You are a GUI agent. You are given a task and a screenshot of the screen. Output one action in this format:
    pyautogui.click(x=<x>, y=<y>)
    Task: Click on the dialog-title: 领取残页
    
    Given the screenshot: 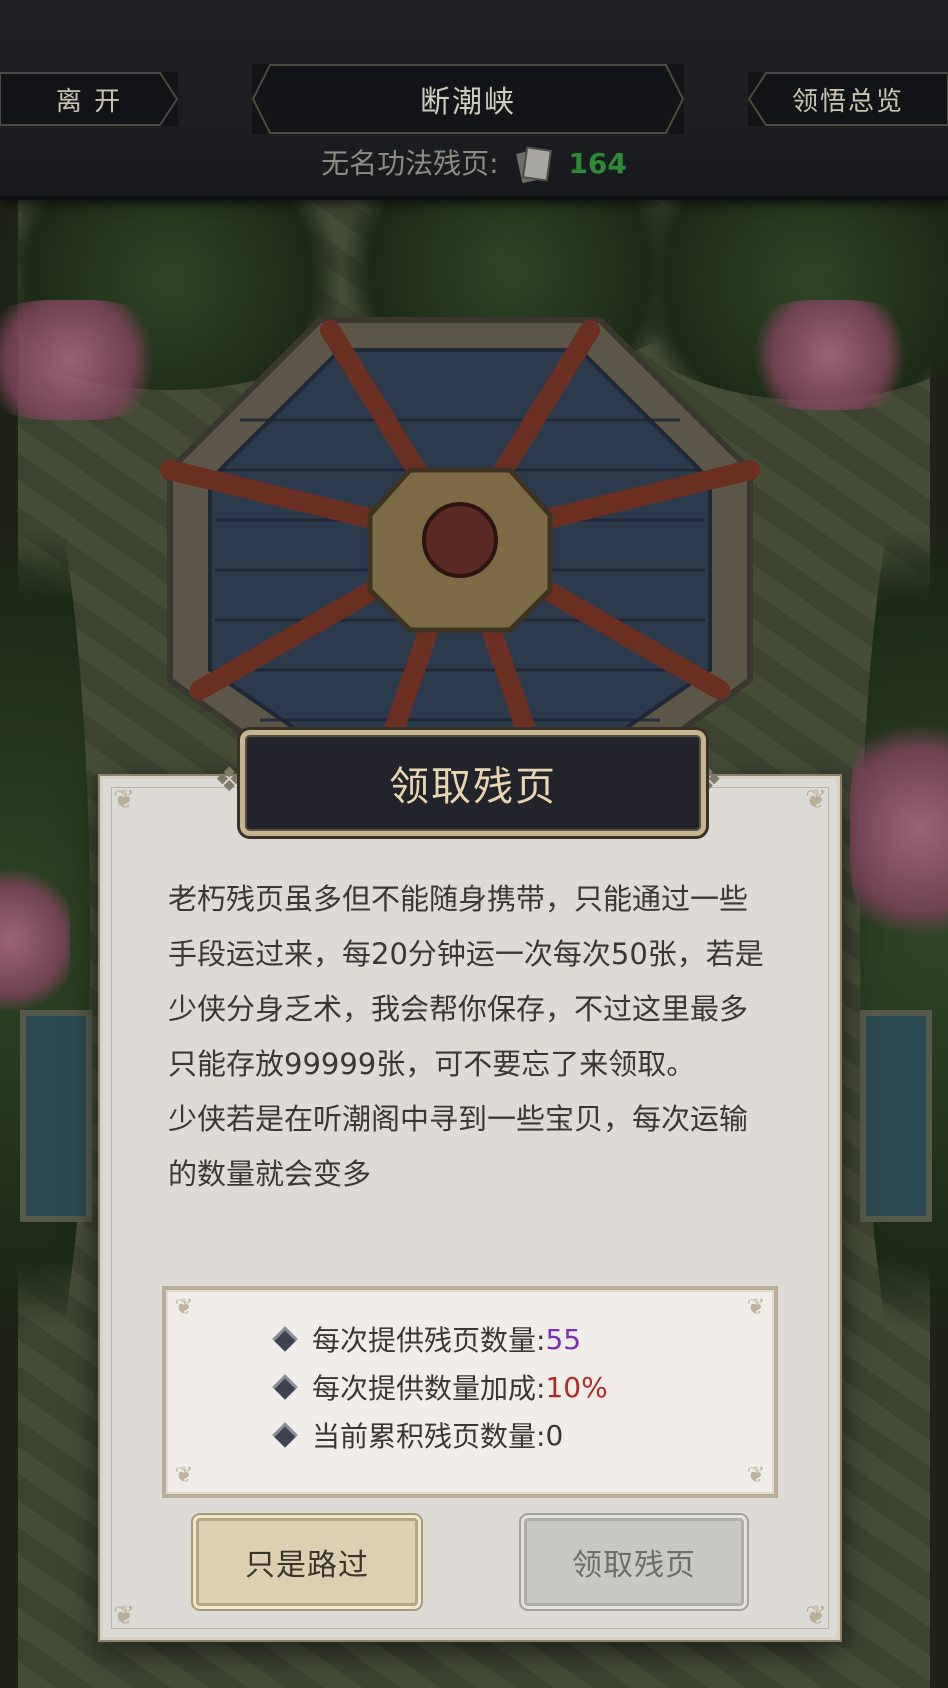 What is the action you would take?
    pyautogui.click(x=473, y=783)
    